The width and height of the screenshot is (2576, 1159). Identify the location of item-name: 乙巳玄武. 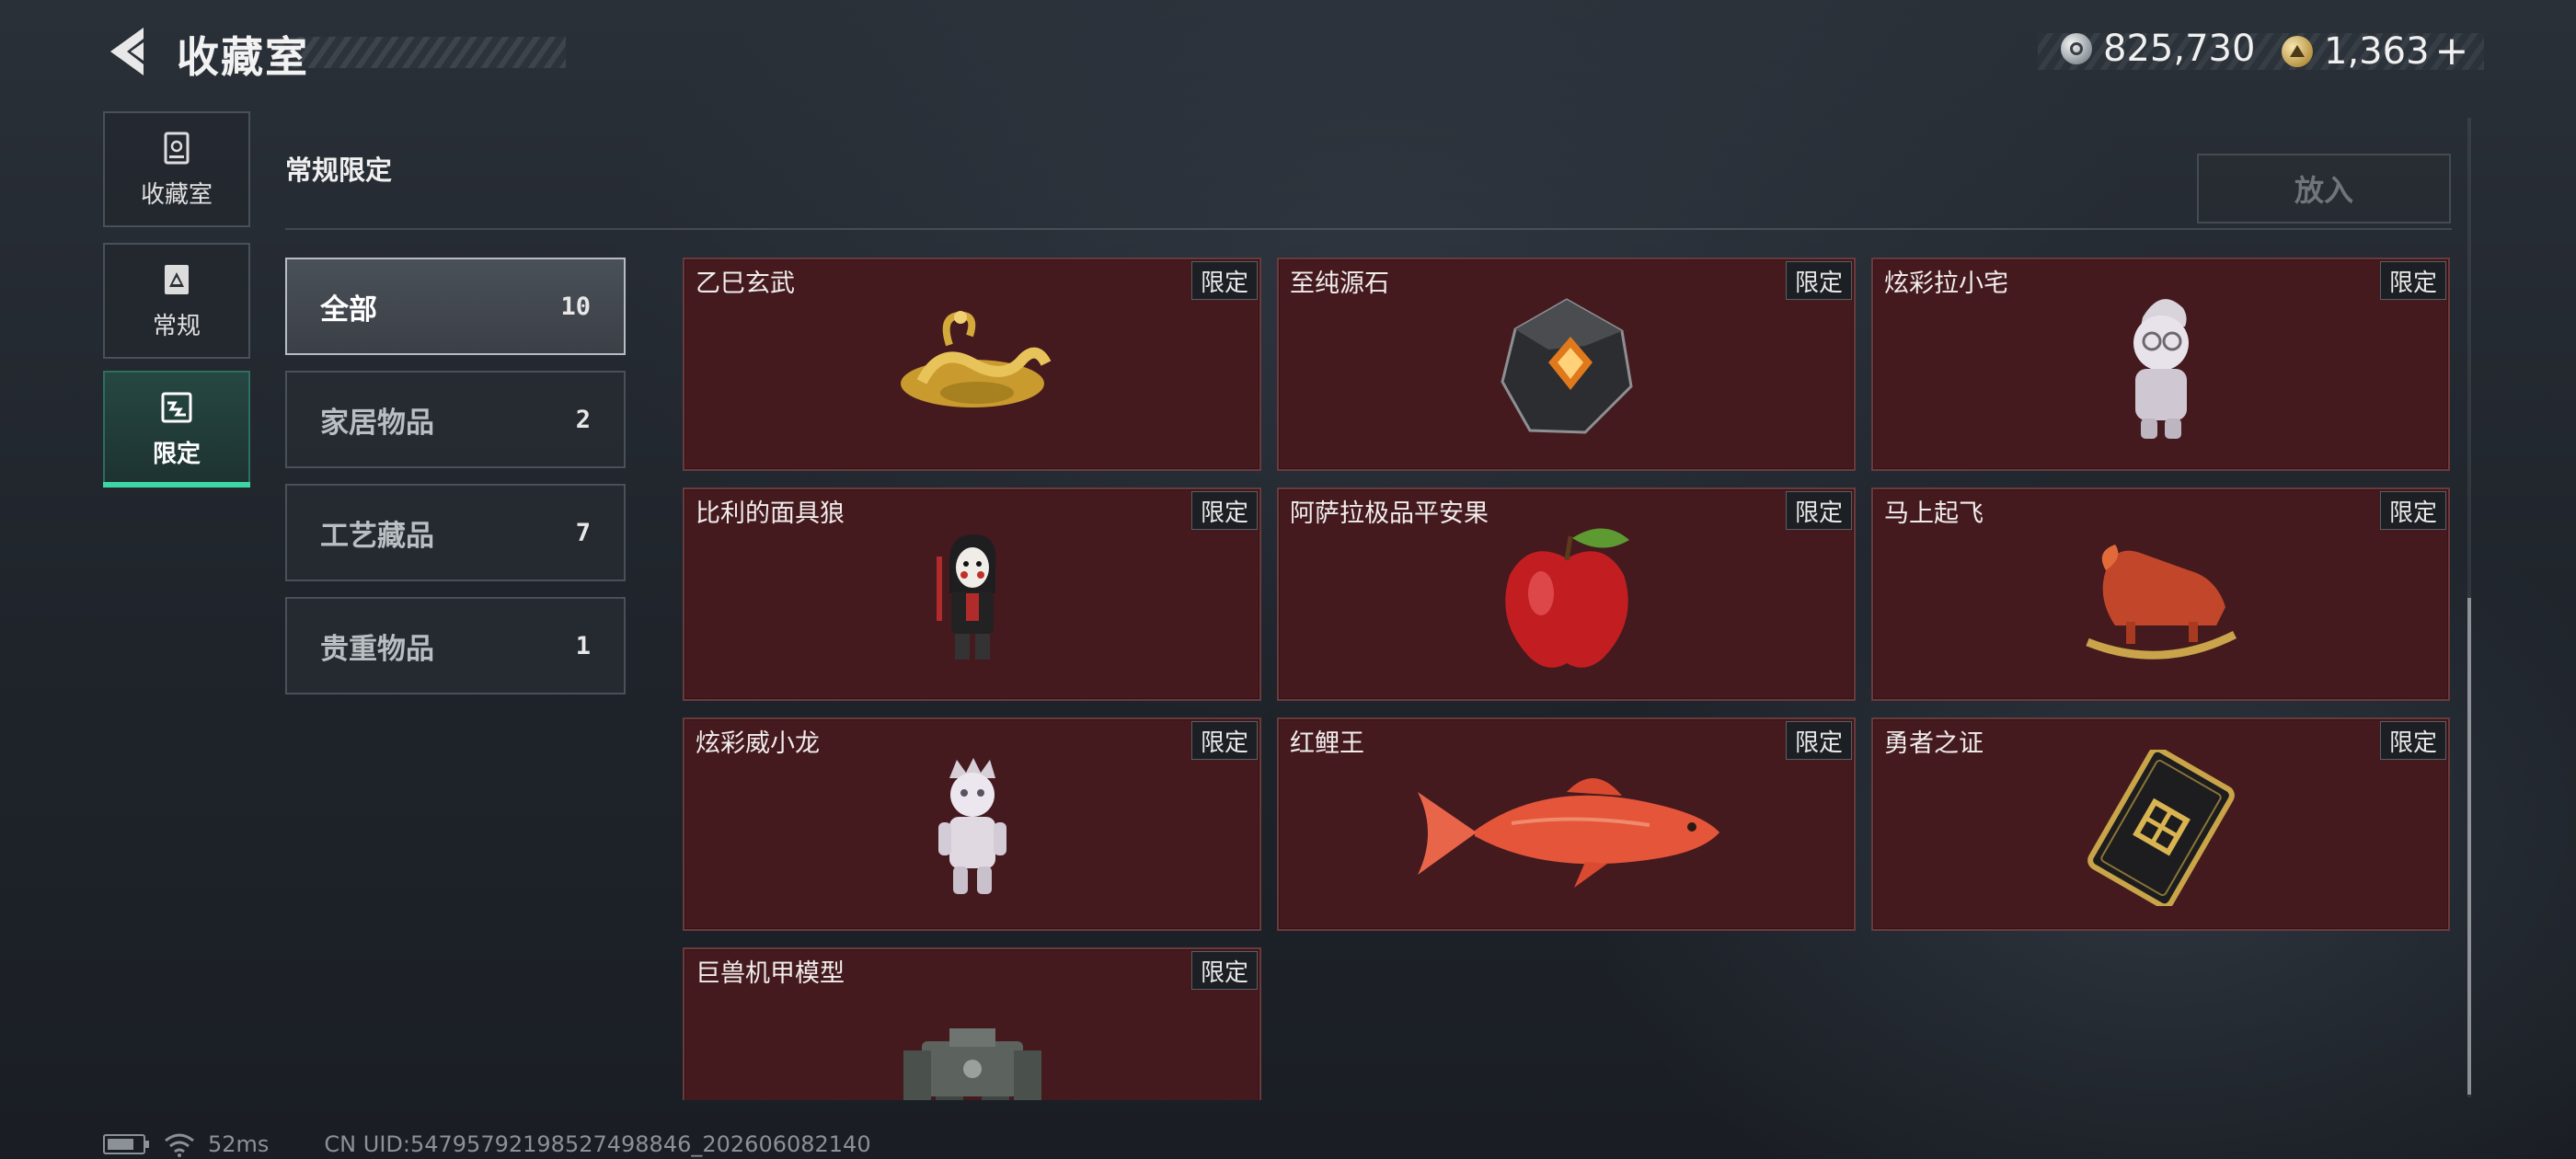
(745, 284).